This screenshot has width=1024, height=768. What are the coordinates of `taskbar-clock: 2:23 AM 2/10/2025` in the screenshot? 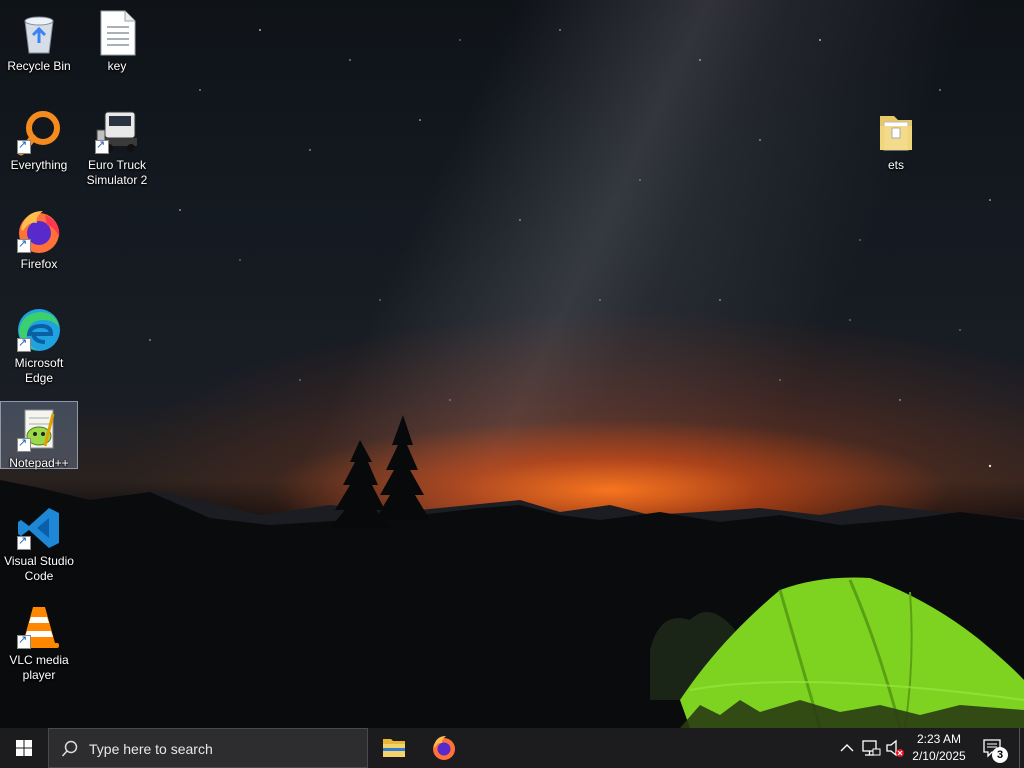 It's located at (939, 748).